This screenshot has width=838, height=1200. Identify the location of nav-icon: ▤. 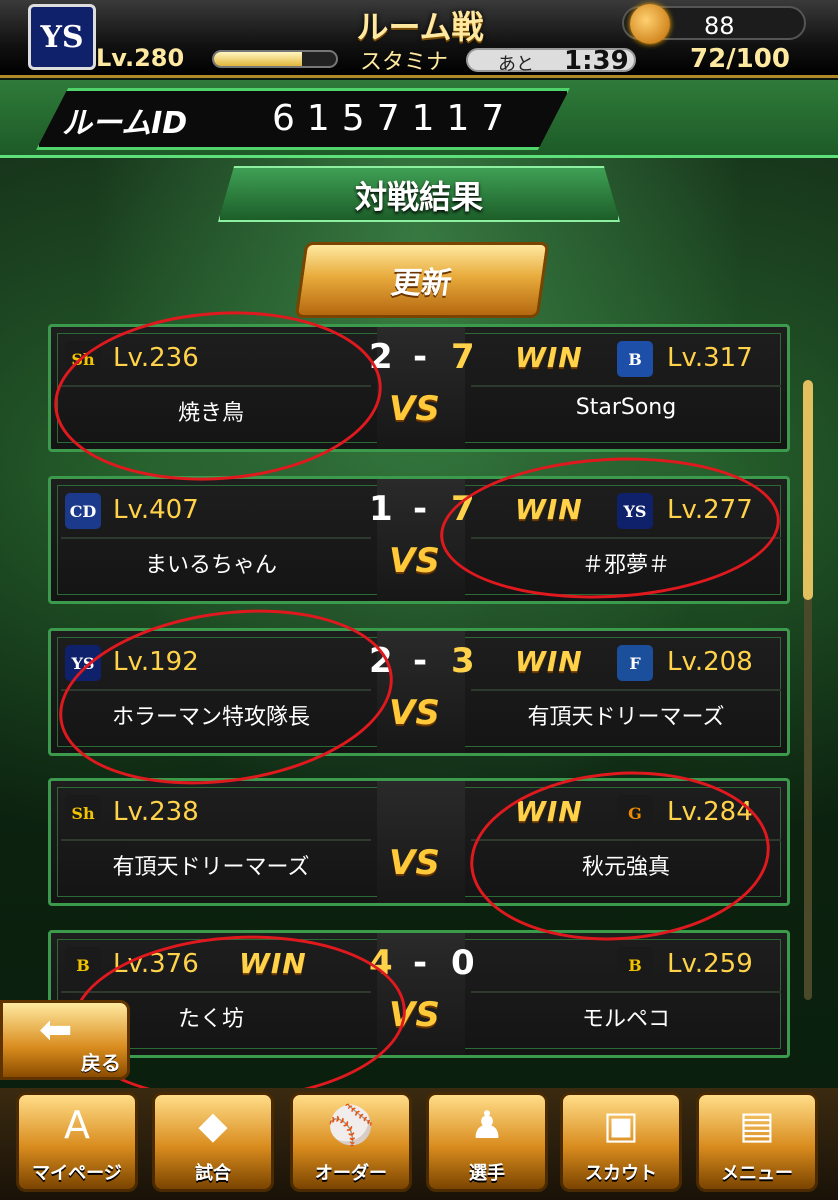
(757, 1125).